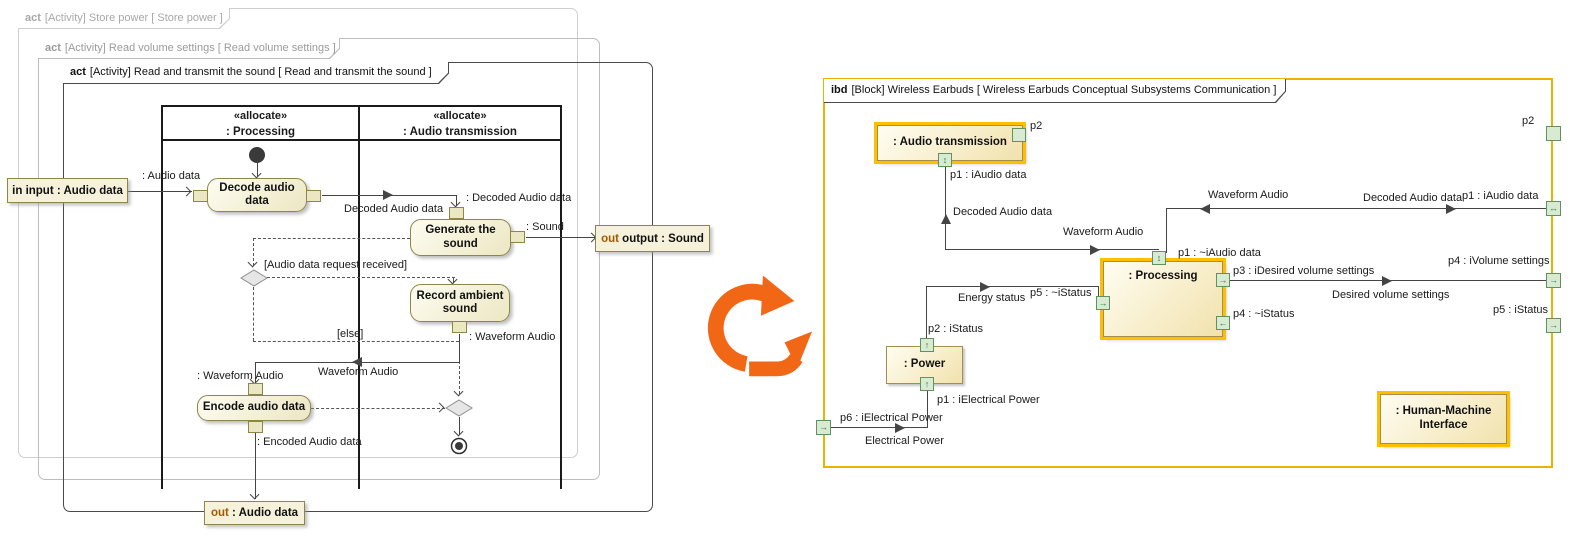 The image size is (1574, 550). Describe the element at coordinates (1219, 253) in the screenshot. I see `label-proc-p1: p1 : ~iAudio data` at that location.